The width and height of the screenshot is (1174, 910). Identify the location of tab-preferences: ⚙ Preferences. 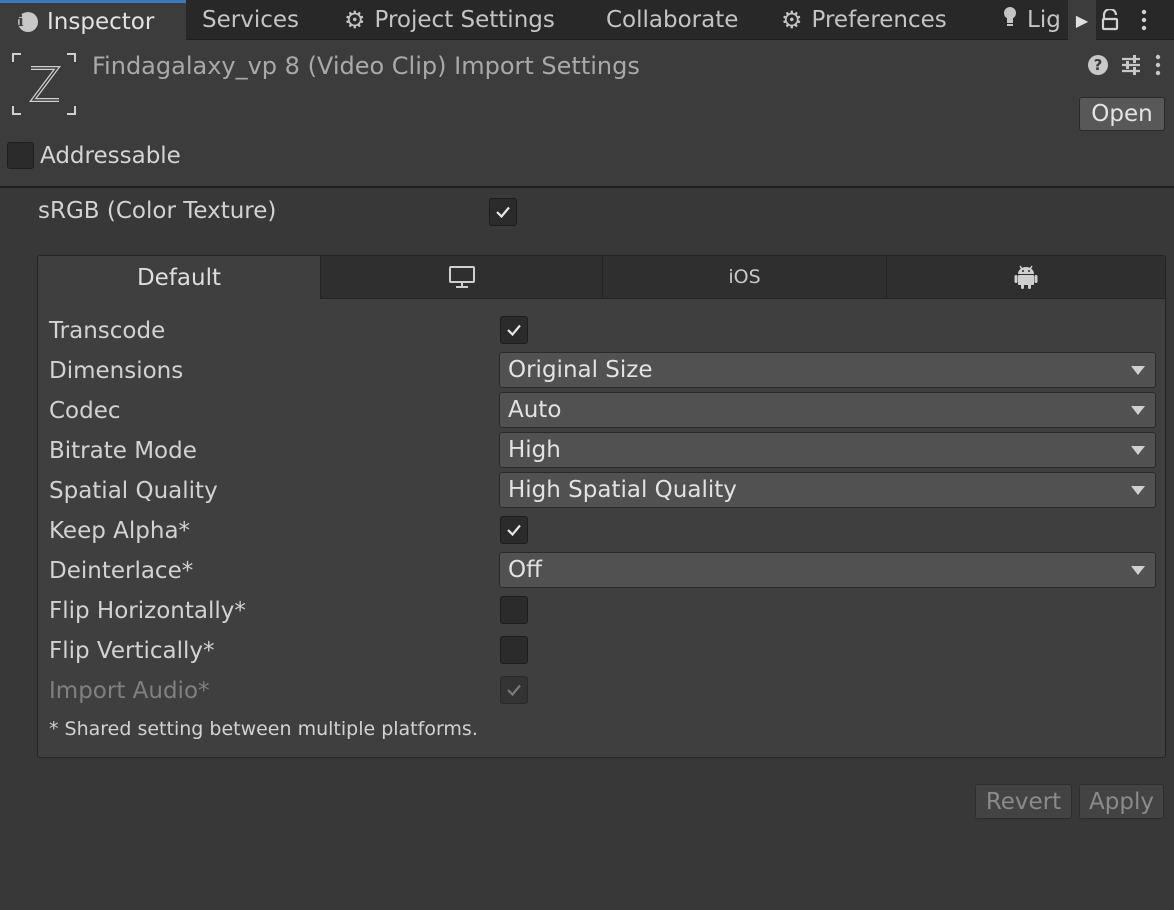
(864, 20).